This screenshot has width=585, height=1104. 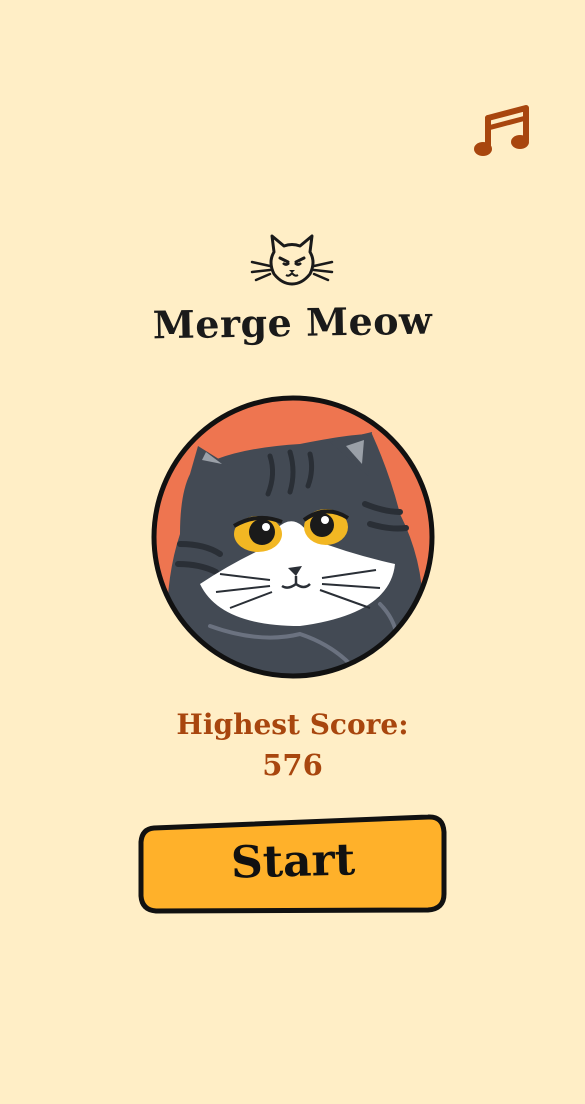 I want to click on music-toggle-button, so click(x=504, y=132).